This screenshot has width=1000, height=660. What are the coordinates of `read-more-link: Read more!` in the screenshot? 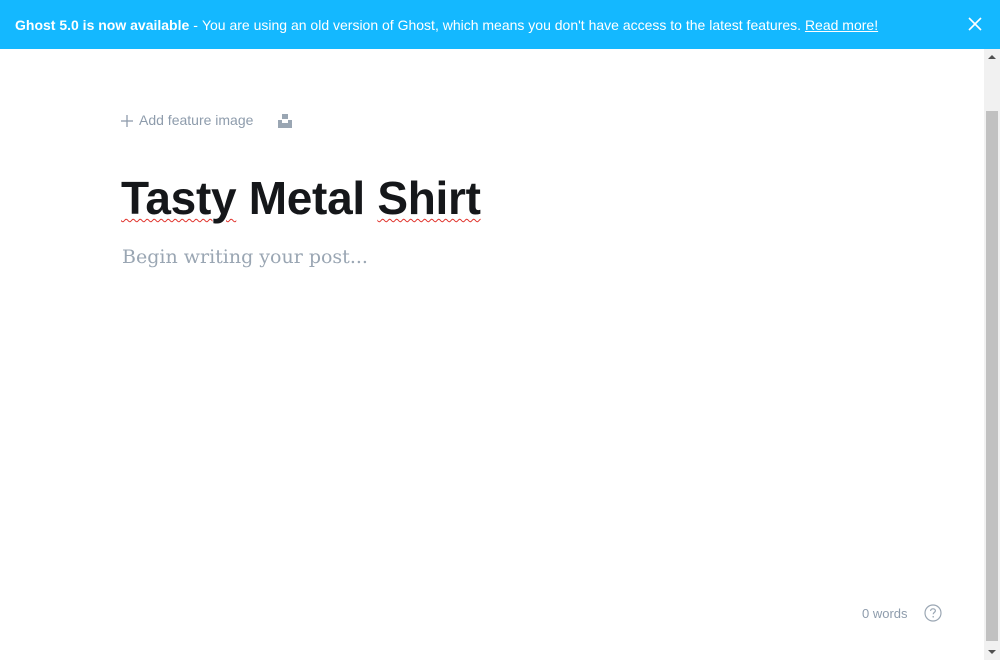 It's located at (841, 25).